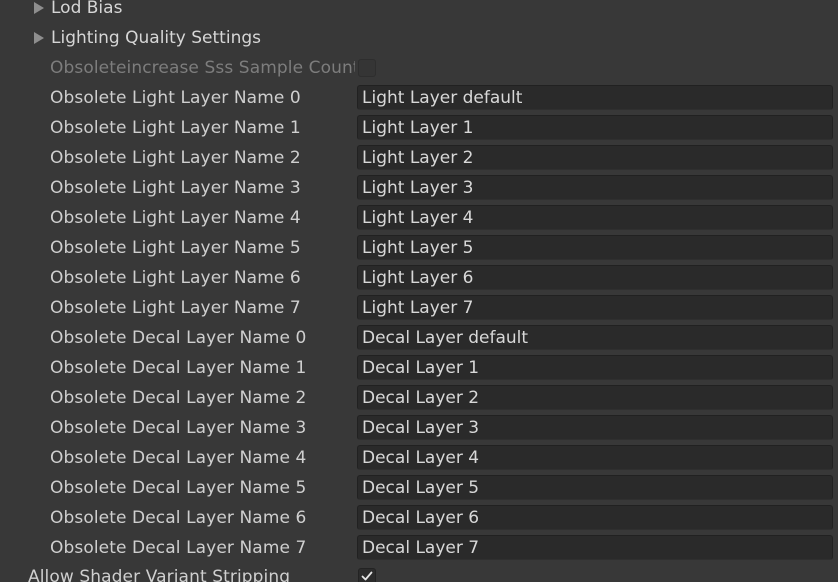 The height and width of the screenshot is (582, 838). Describe the element at coordinates (175, 188) in the screenshot. I see `light-layer-name-label: Obsolete Light Layer Name 3` at that location.